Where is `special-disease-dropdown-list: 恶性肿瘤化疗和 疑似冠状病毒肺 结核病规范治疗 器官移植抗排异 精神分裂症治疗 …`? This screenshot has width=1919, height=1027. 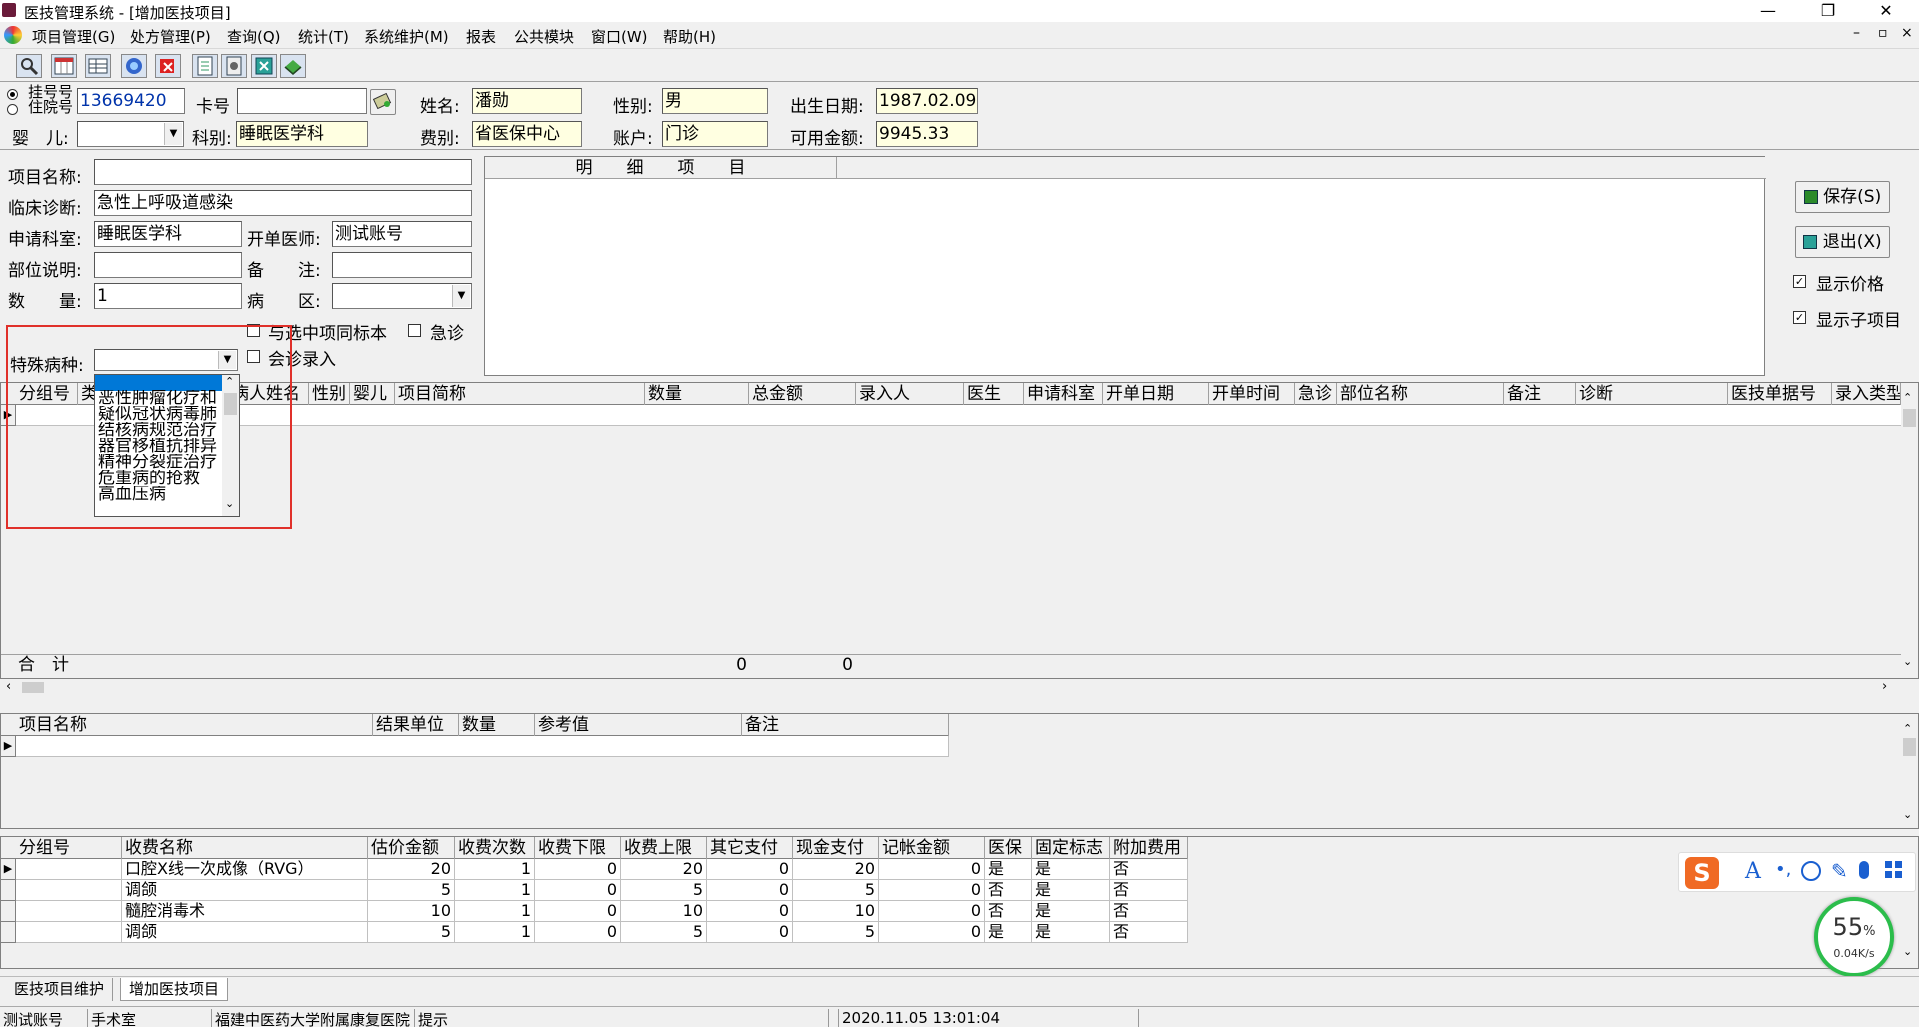
special-disease-dropdown-list: 恶性肿瘤化疗和 疑似冠状病毒肺 结核病规范治疗 器官移植抗排异 精神分裂症治疗 … is located at coordinates (167, 445).